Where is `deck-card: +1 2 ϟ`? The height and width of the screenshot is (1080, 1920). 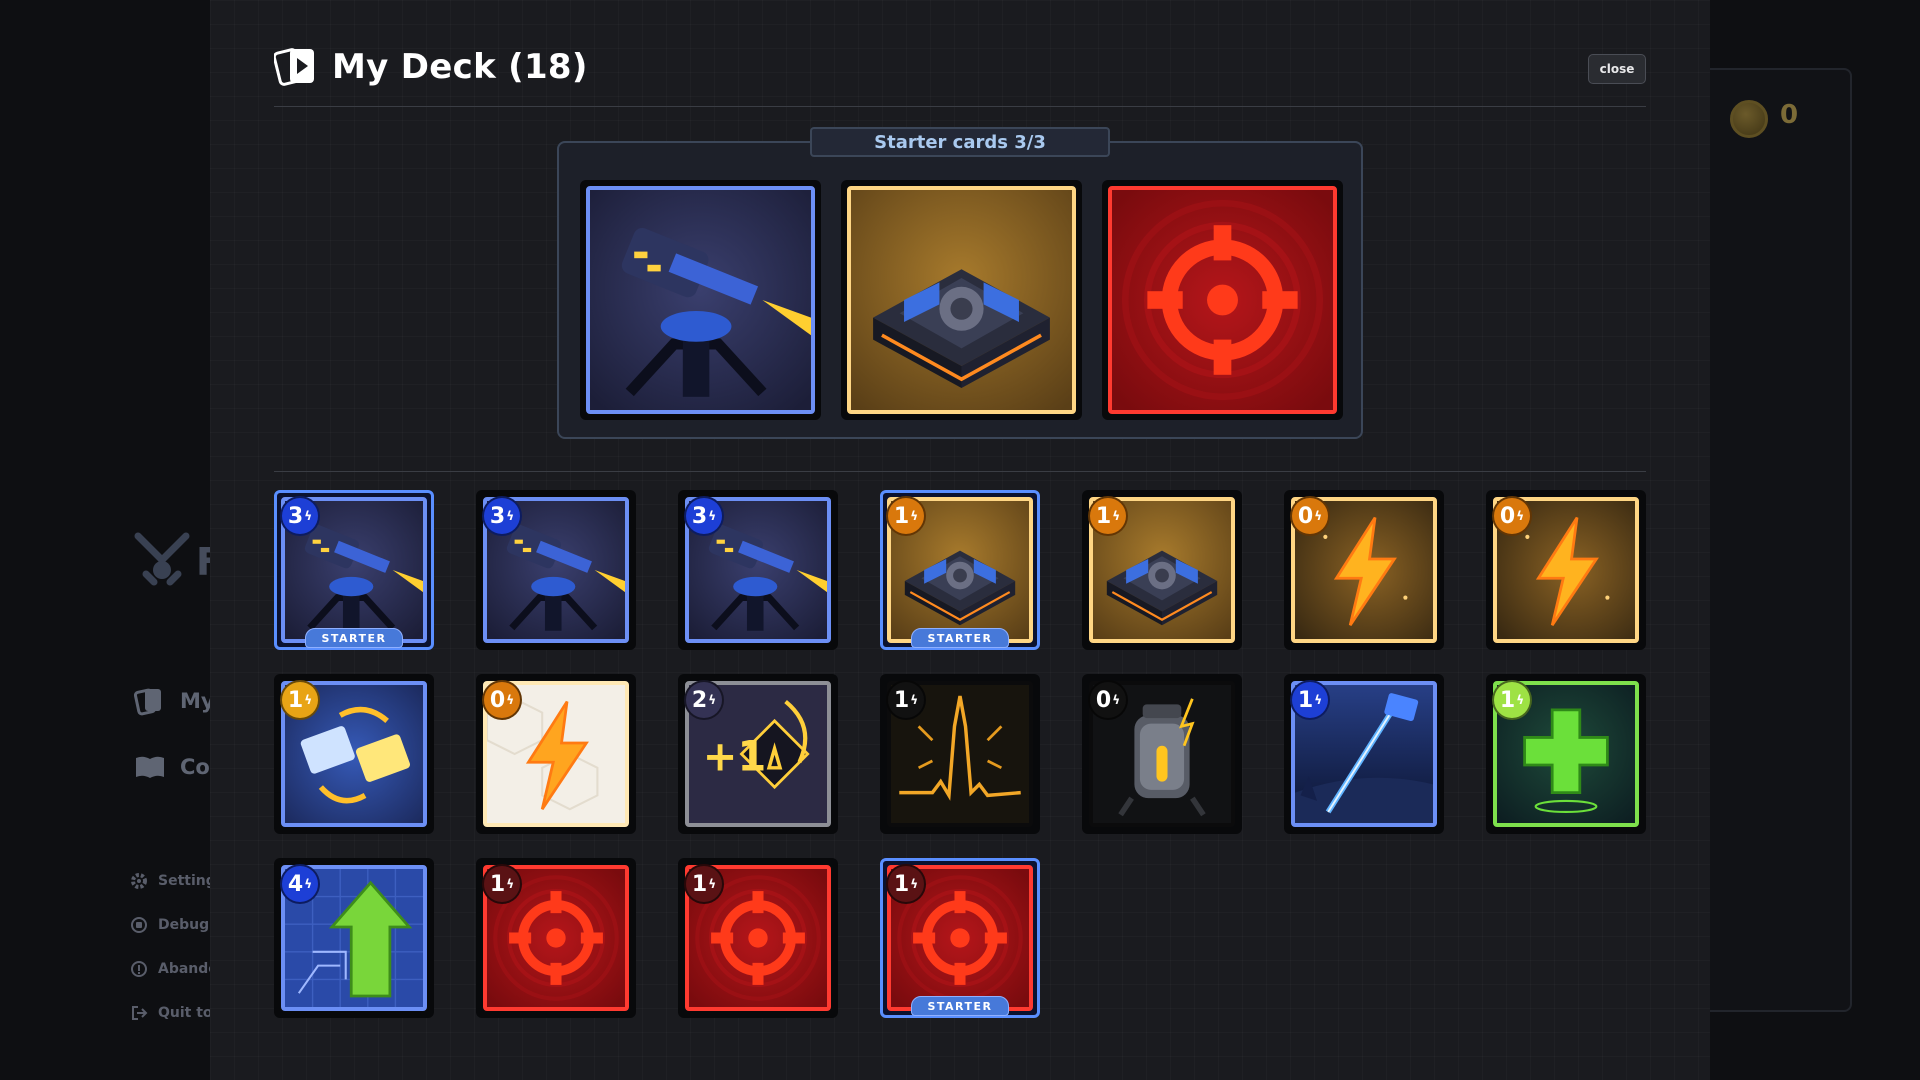
deck-card: +1 2 ϟ is located at coordinates (758, 754).